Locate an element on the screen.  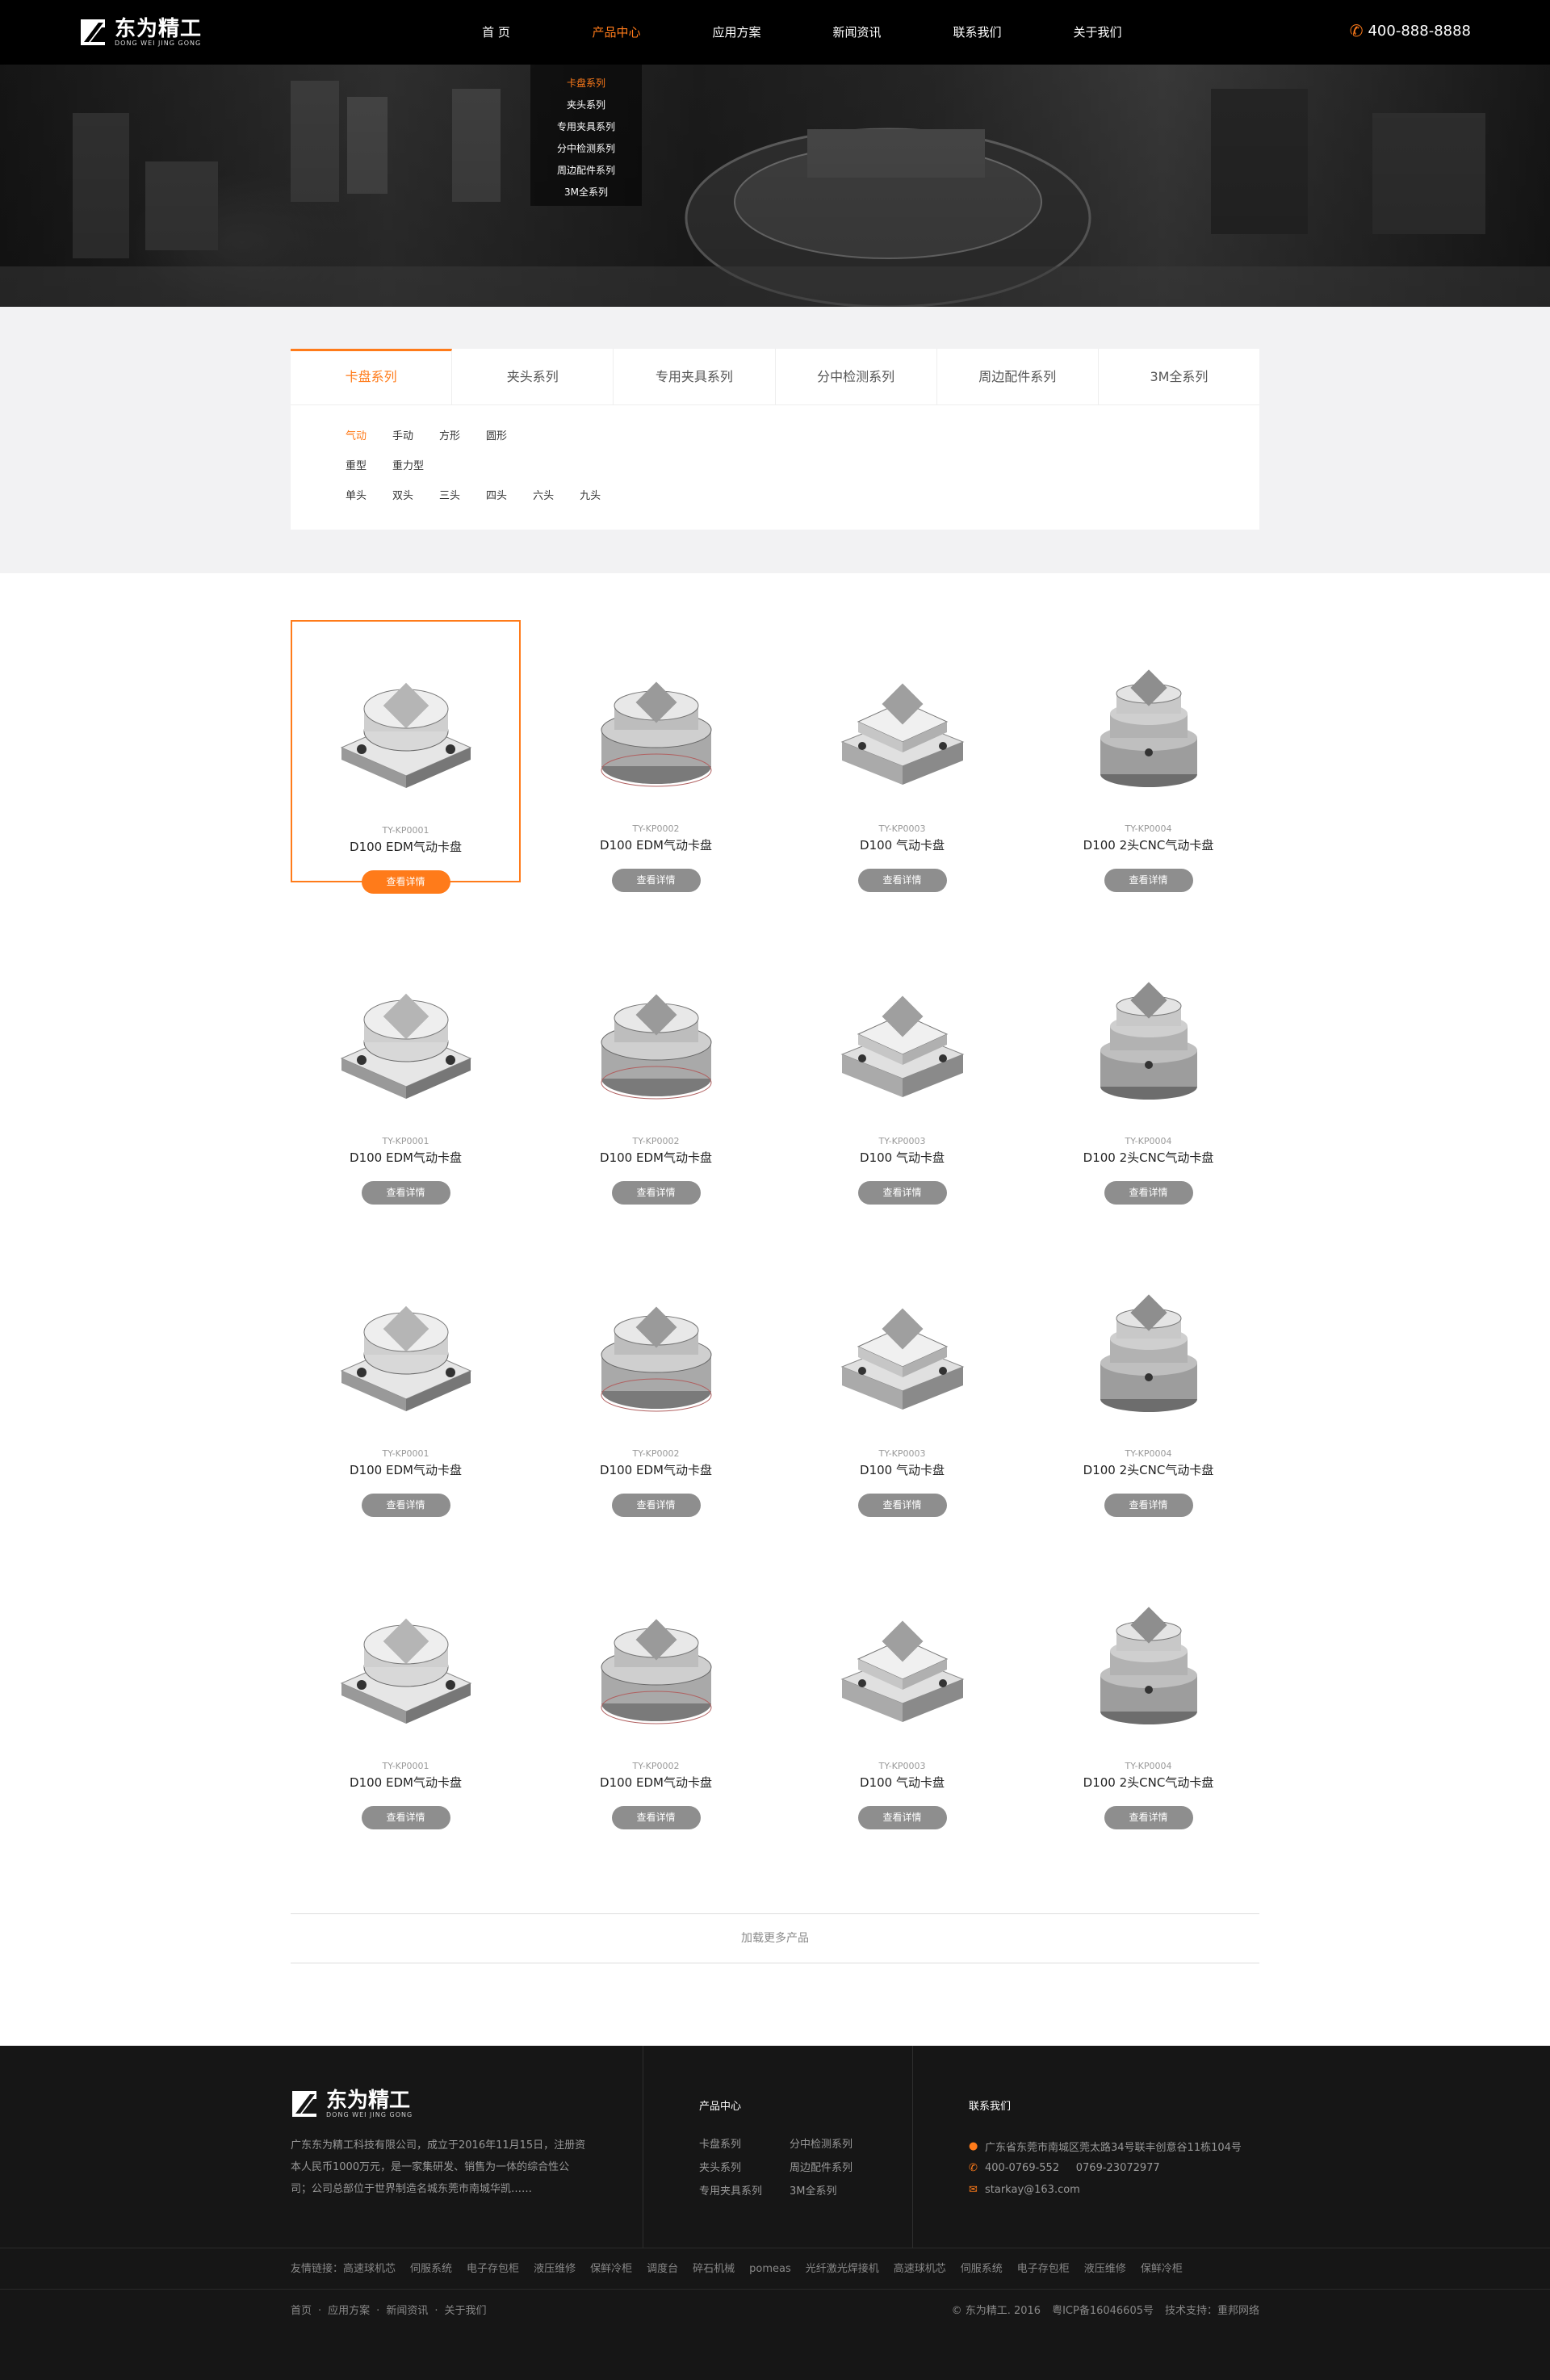
friend-link: 伺服系统 is located at coordinates (982, 2269).